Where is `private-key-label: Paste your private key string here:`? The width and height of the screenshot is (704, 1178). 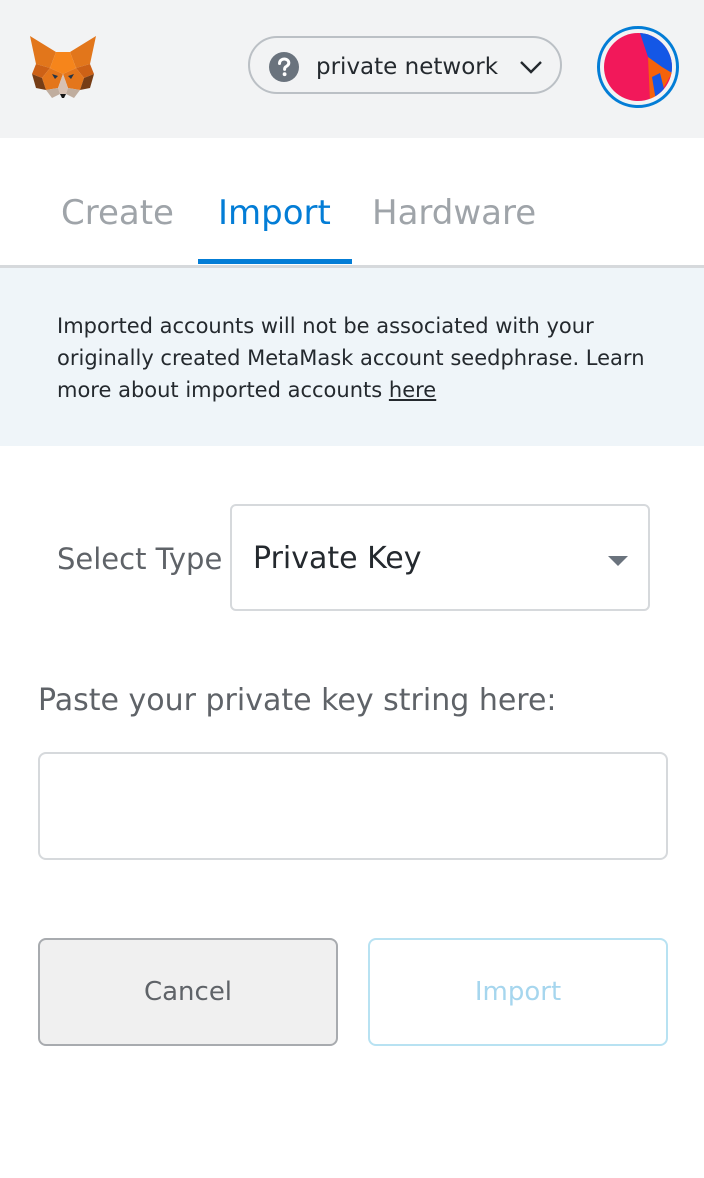 private-key-label: Paste your private key string here: is located at coordinates (297, 700).